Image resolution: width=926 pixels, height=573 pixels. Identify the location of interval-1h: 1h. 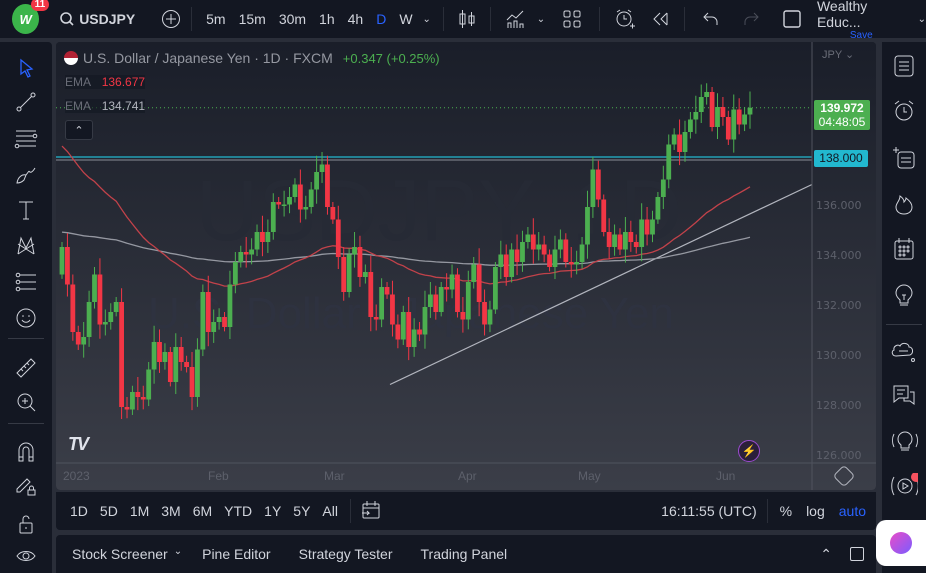
(327, 19).